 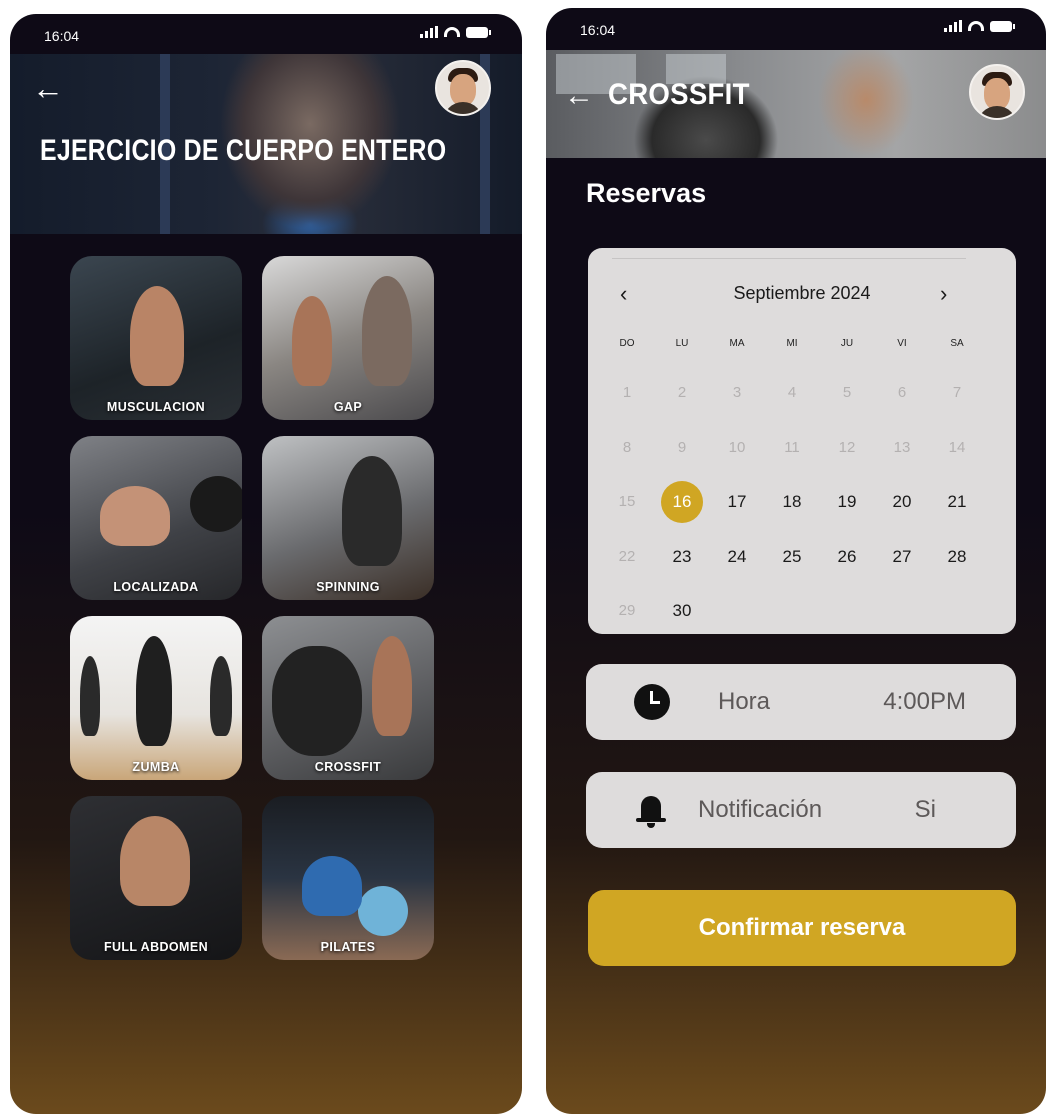 What do you see at coordinates (924, 701) in the screenshot?
I see `time-value: 4:00PM` at bounding box center [924, 701].